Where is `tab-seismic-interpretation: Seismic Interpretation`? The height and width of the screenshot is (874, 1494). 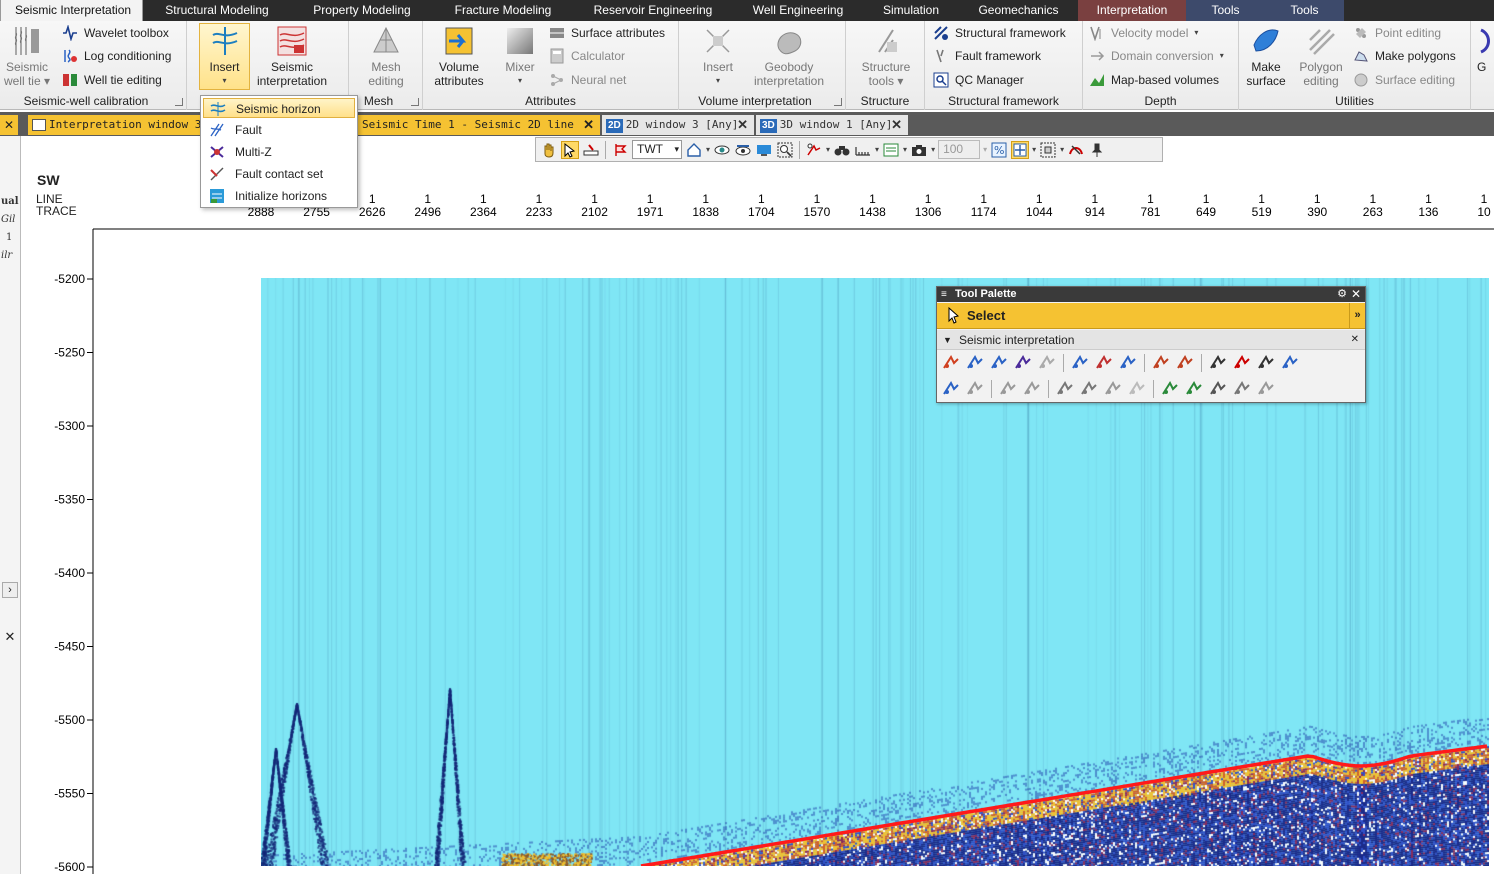 tab-seismic-interpretation: Seismic Interpretation is located at coordinates (71, 10).